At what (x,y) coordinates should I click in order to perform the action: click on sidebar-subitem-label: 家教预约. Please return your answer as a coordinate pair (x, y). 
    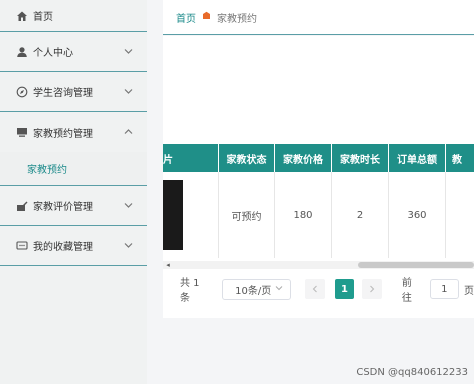
    Looking at the image, I should click on (47, 170).